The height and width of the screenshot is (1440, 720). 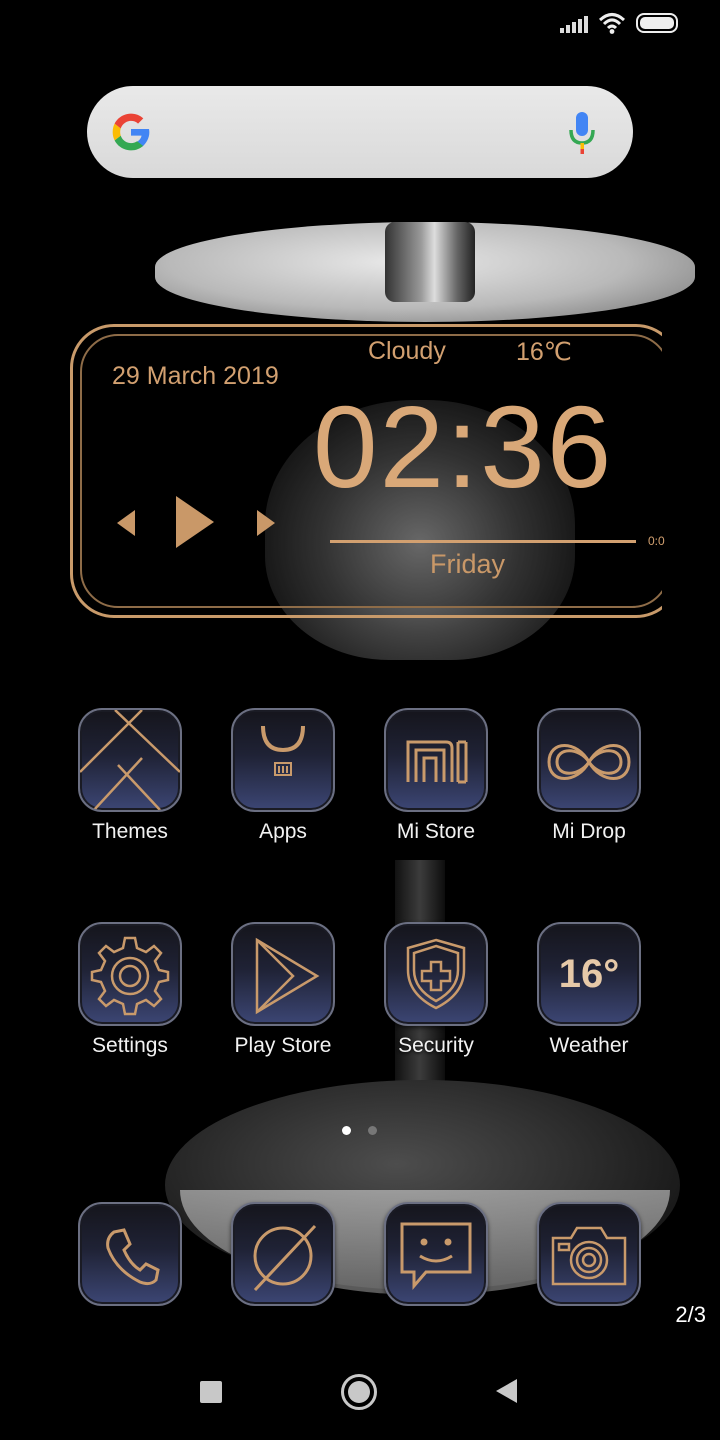 I want to click on app-label: Security, so click(x=436, y=1045).